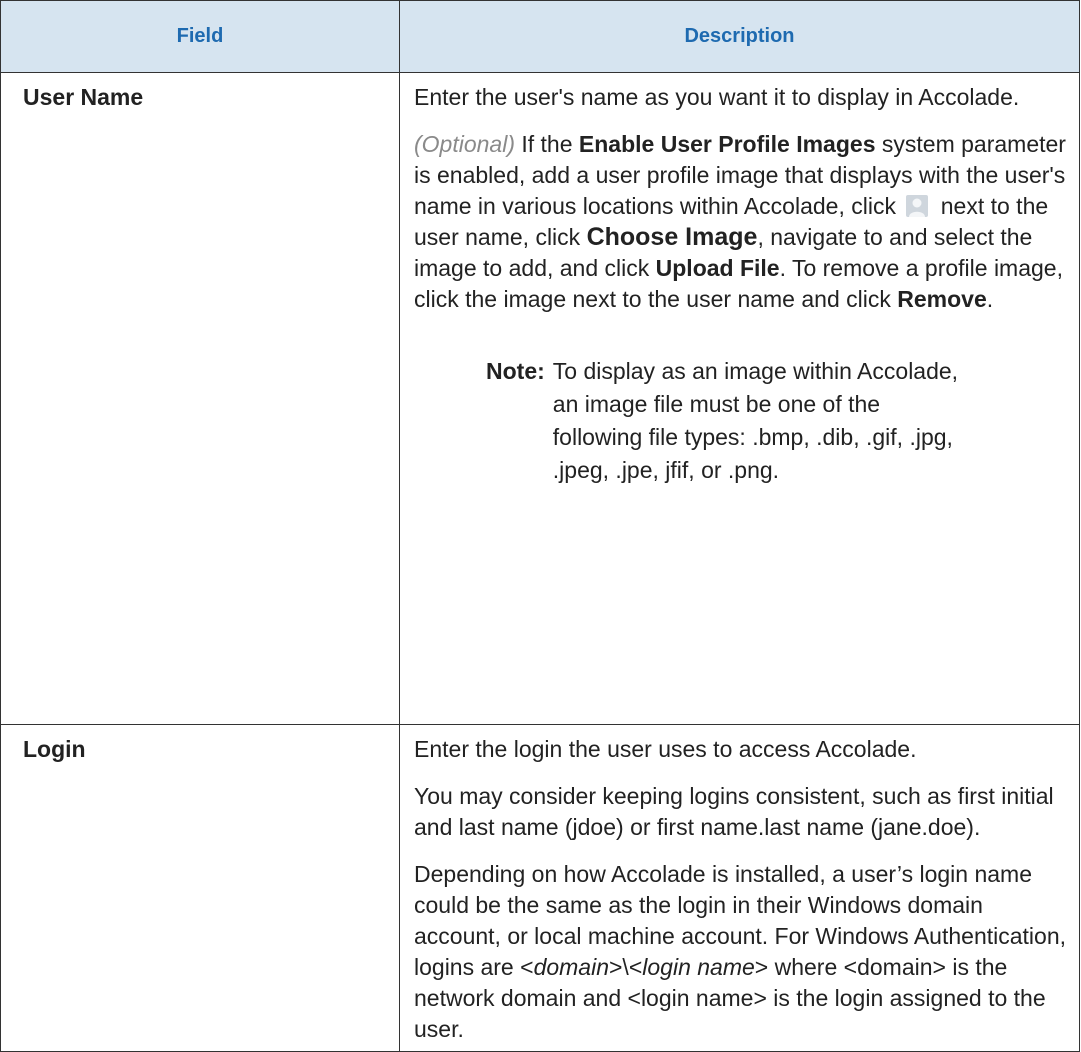  What do you see at coordinates (464, 144) in the screenshot?
I see `optional-label: (Optional)` at bounding box center [464, 144].